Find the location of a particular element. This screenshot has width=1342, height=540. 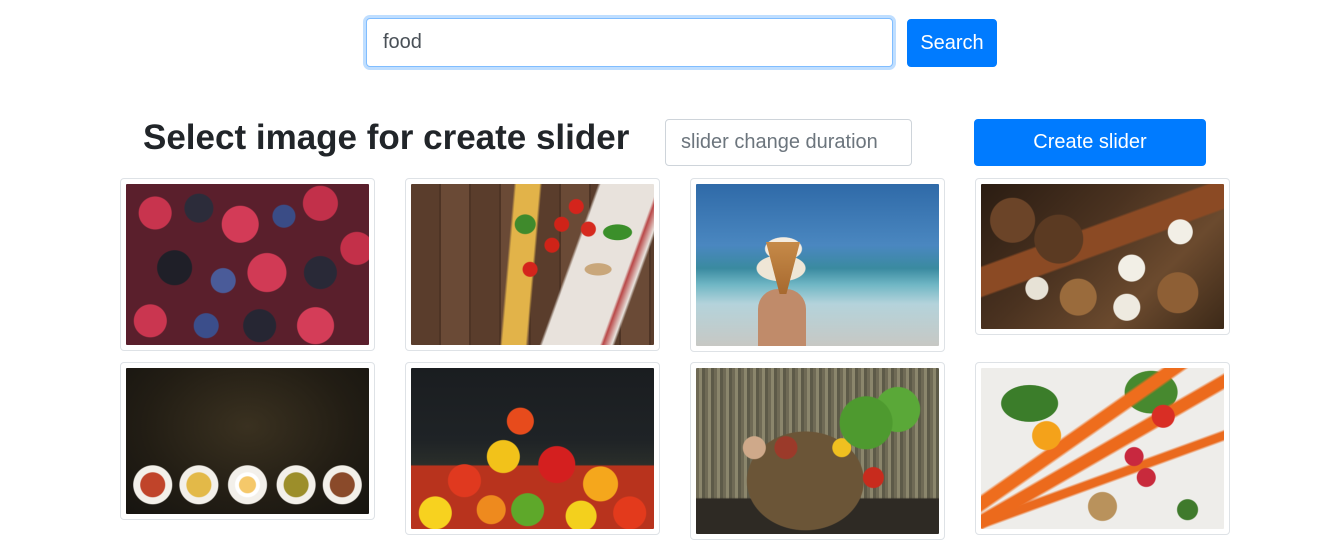

ice-cream-photo is located at coordinates (817, 265).